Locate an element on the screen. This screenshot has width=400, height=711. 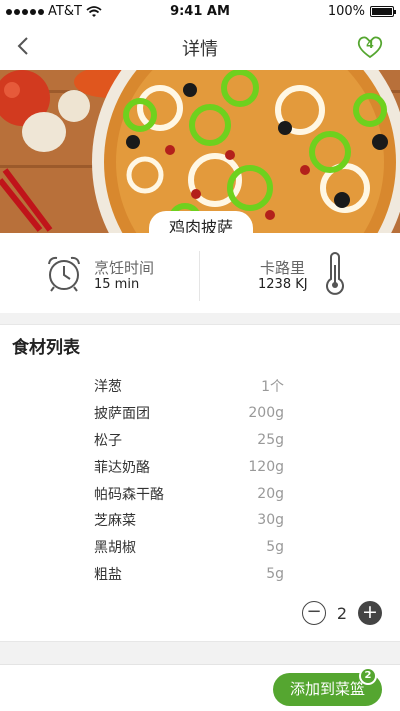
ingredient-row: 洋葱 1个 is located at coordinates (189, 386).